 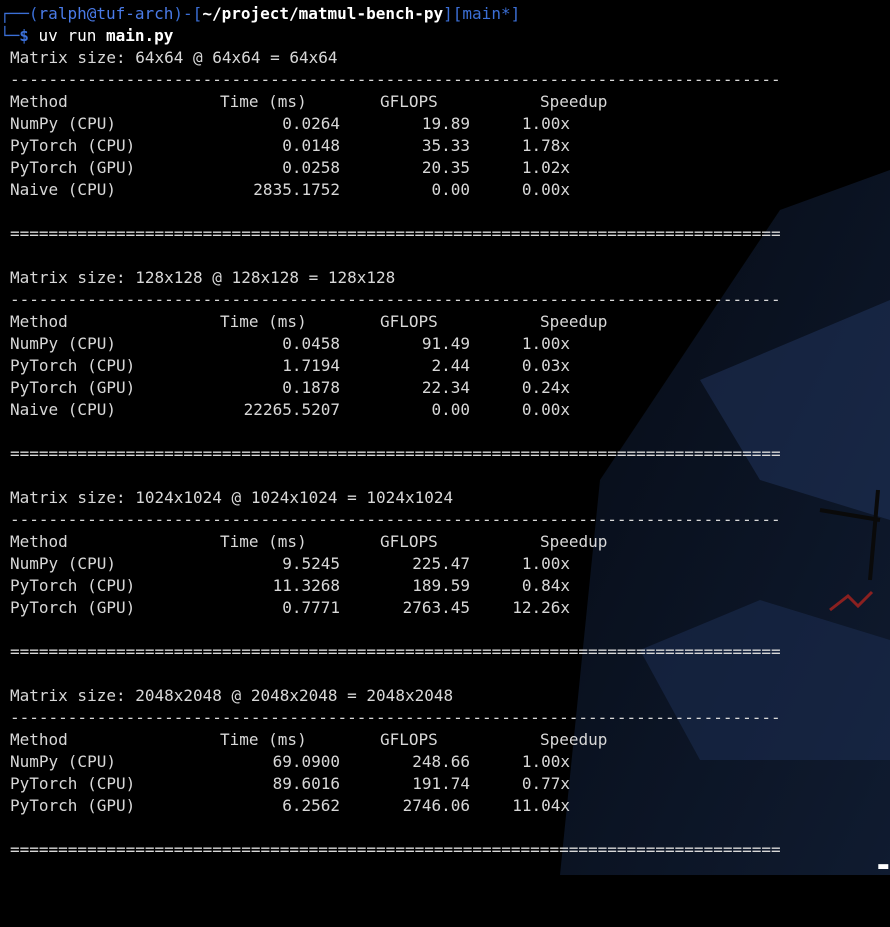 I want to click on cell-gflops: 22.34, so click(x=445, y=387).